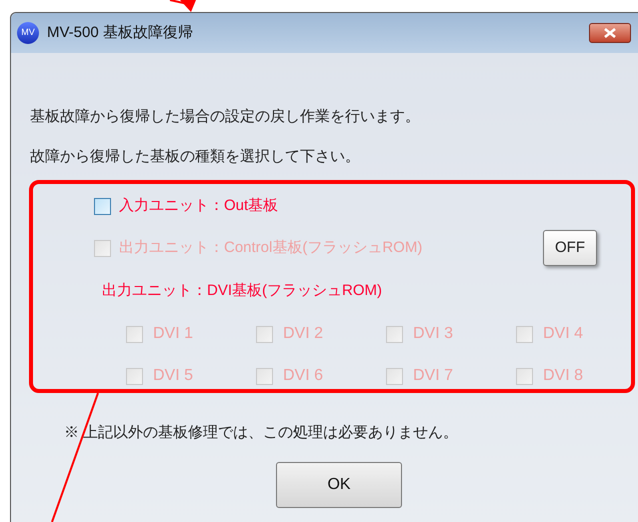  I want to click on checkbox-label: DVI 4, so click(563, 334).